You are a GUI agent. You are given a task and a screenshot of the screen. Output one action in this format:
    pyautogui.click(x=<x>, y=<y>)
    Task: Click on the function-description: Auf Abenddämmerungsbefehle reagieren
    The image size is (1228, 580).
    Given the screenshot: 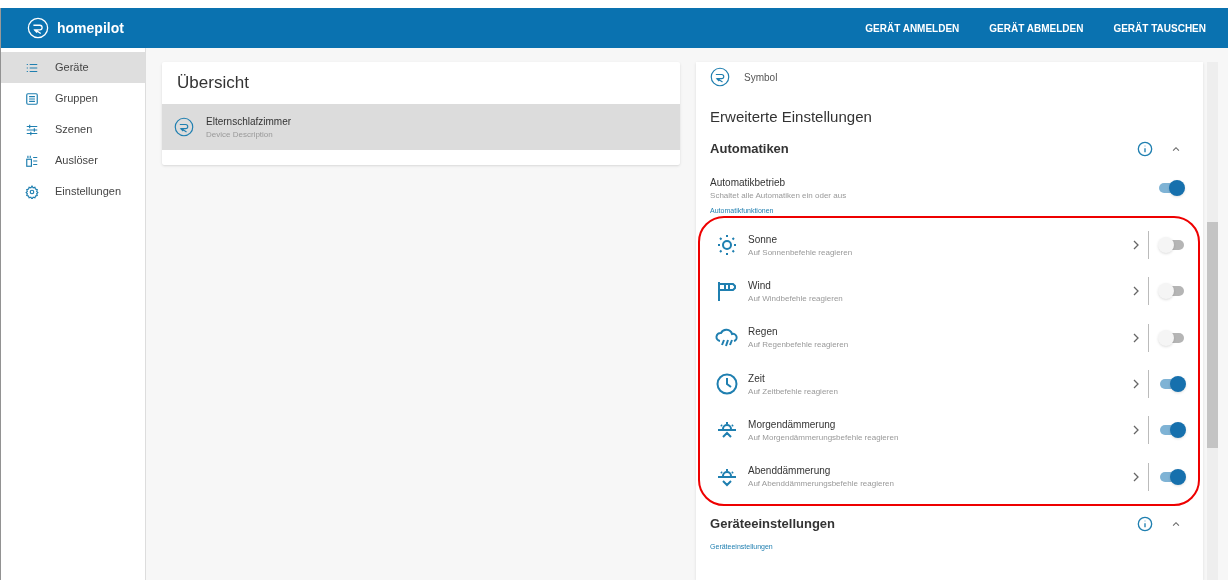 What is the action you would take?
    pyautogui.click(x=821, y=484)
    